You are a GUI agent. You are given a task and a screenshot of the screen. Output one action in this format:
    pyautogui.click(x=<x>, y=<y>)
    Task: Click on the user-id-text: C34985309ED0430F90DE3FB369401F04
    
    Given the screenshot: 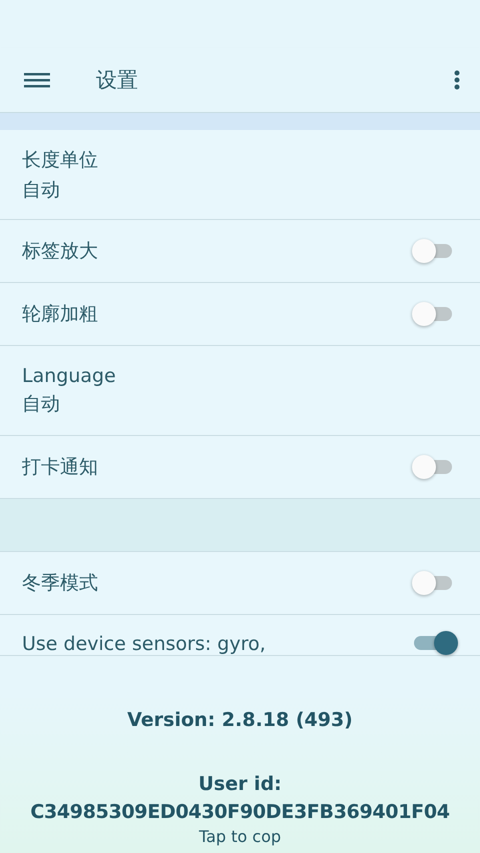 What is the action you would take?
    pyautogui.click(x=240, y=812)
    